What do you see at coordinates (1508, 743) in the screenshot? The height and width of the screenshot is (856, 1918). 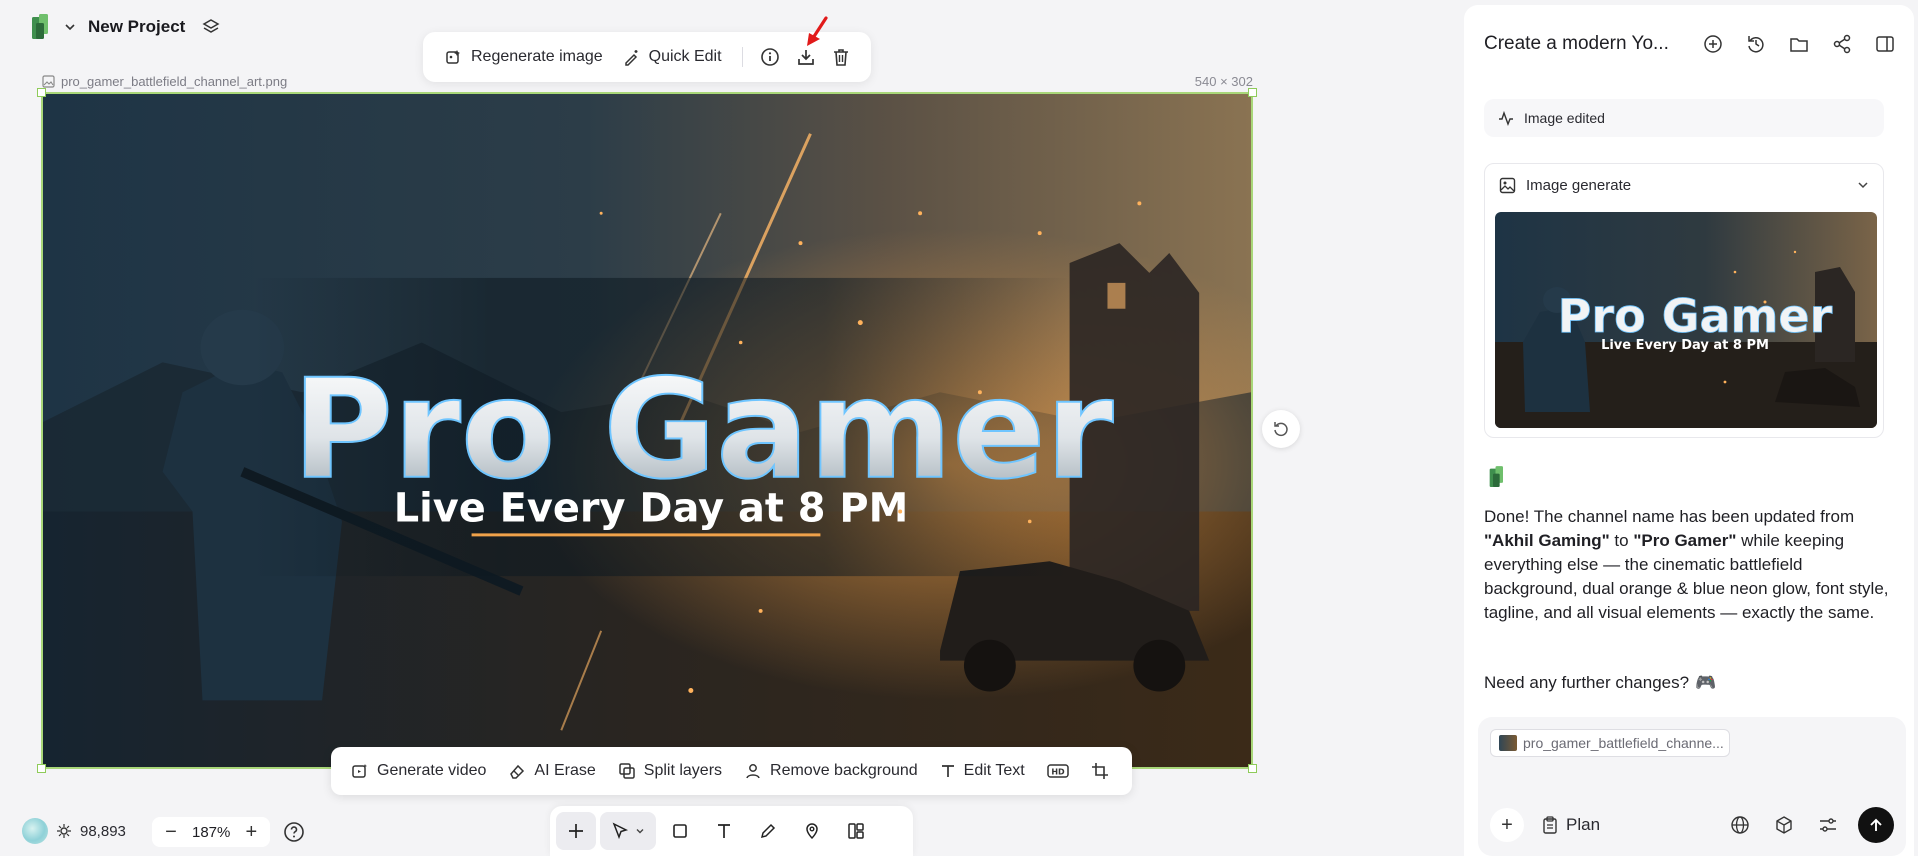 I see `attachment-thumbnail` at bounding box center [1508, 743].